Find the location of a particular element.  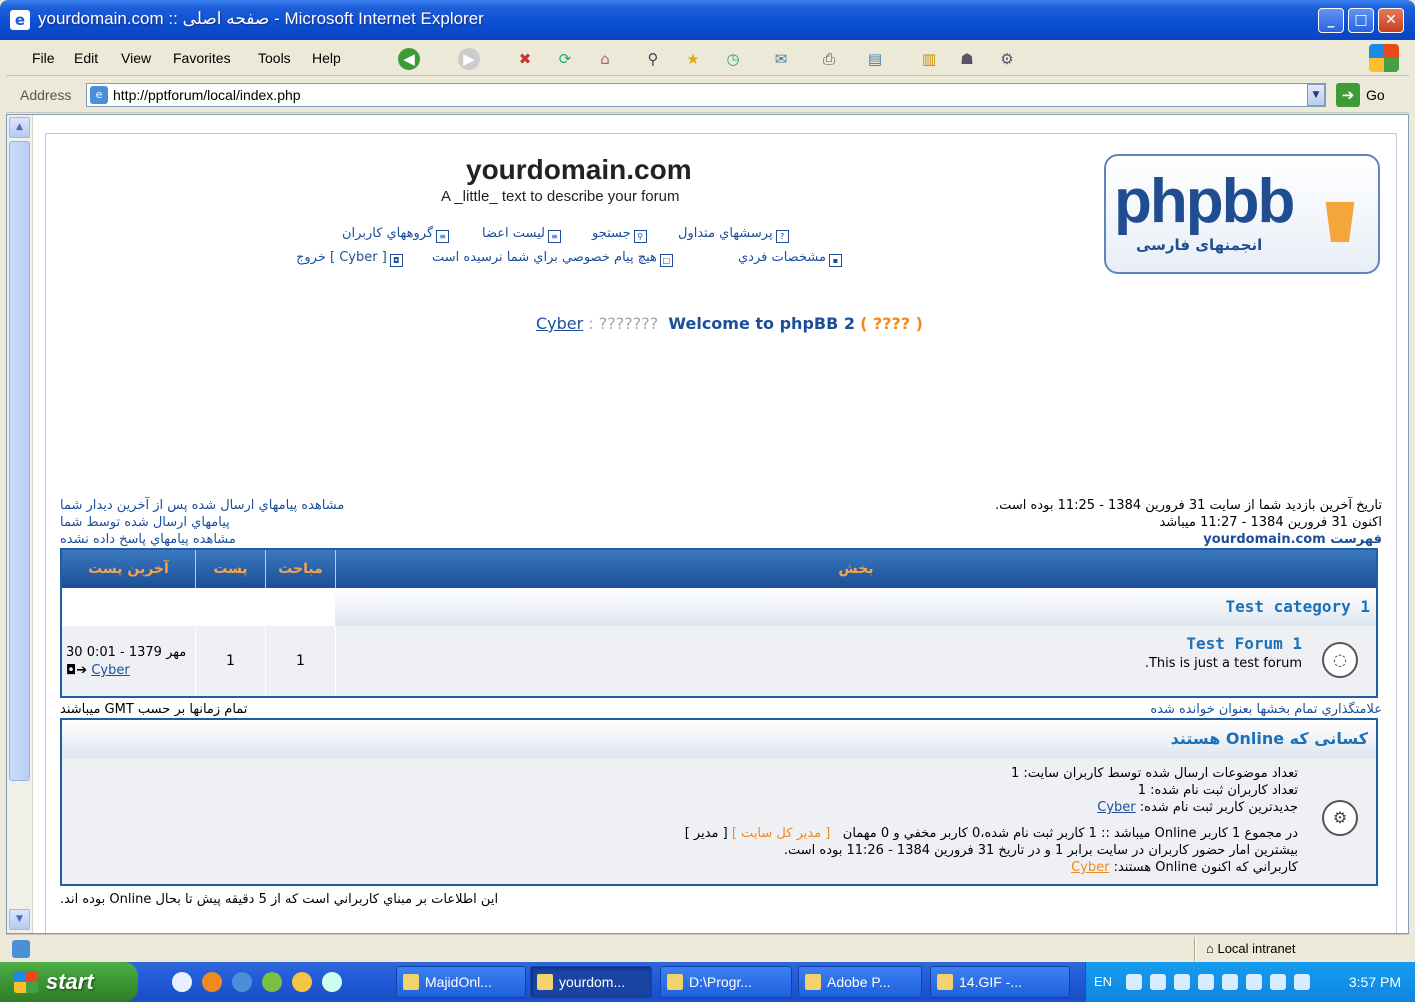

tray-monitor-icon is located at coordinates (1206, 982).